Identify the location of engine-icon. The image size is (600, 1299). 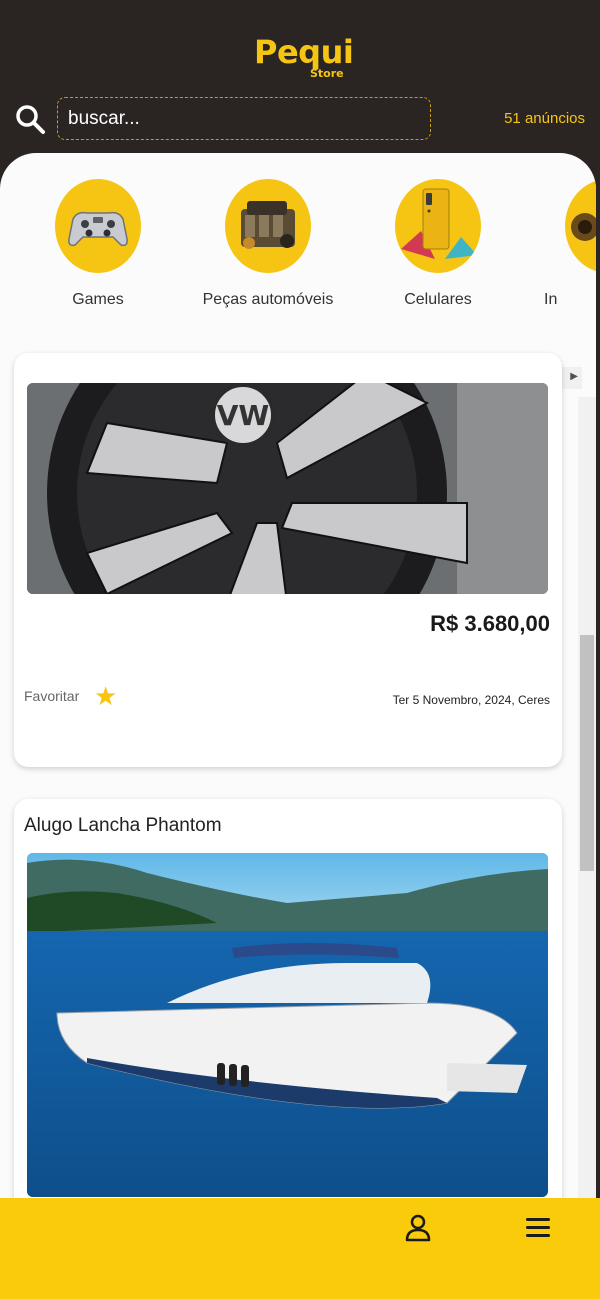
(268, 226).